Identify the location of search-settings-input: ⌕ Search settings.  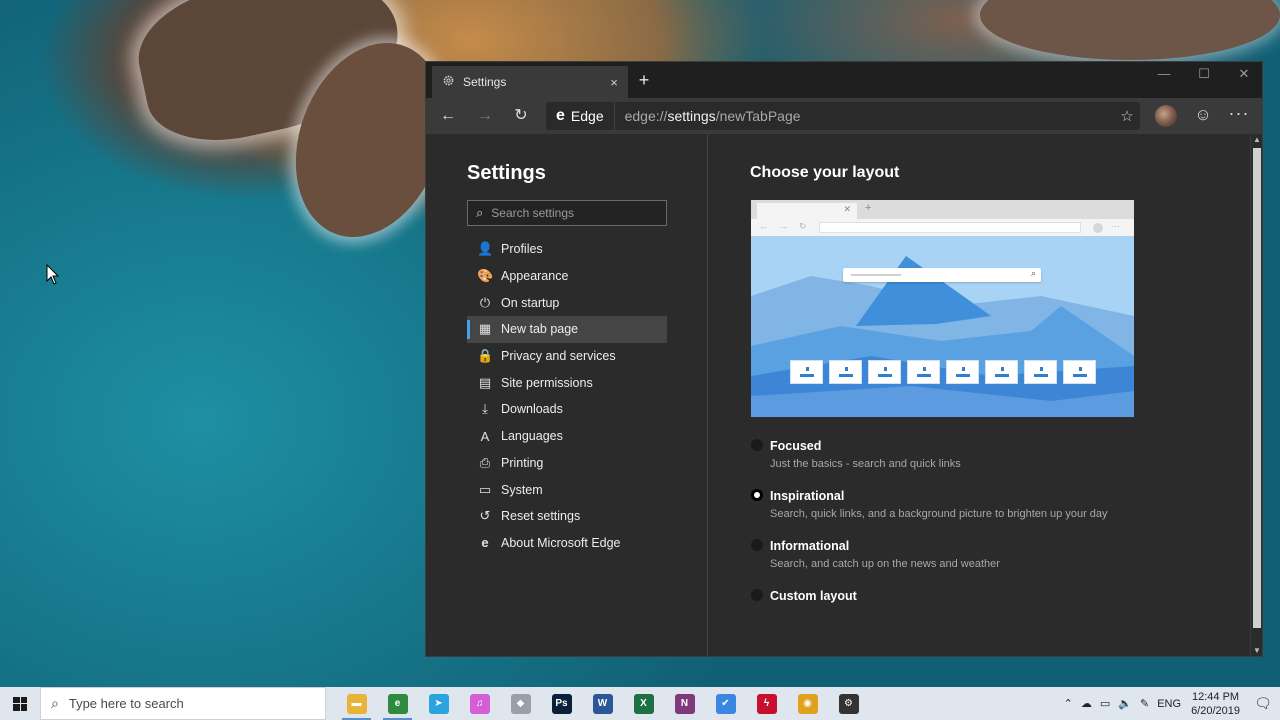
(567, 213).